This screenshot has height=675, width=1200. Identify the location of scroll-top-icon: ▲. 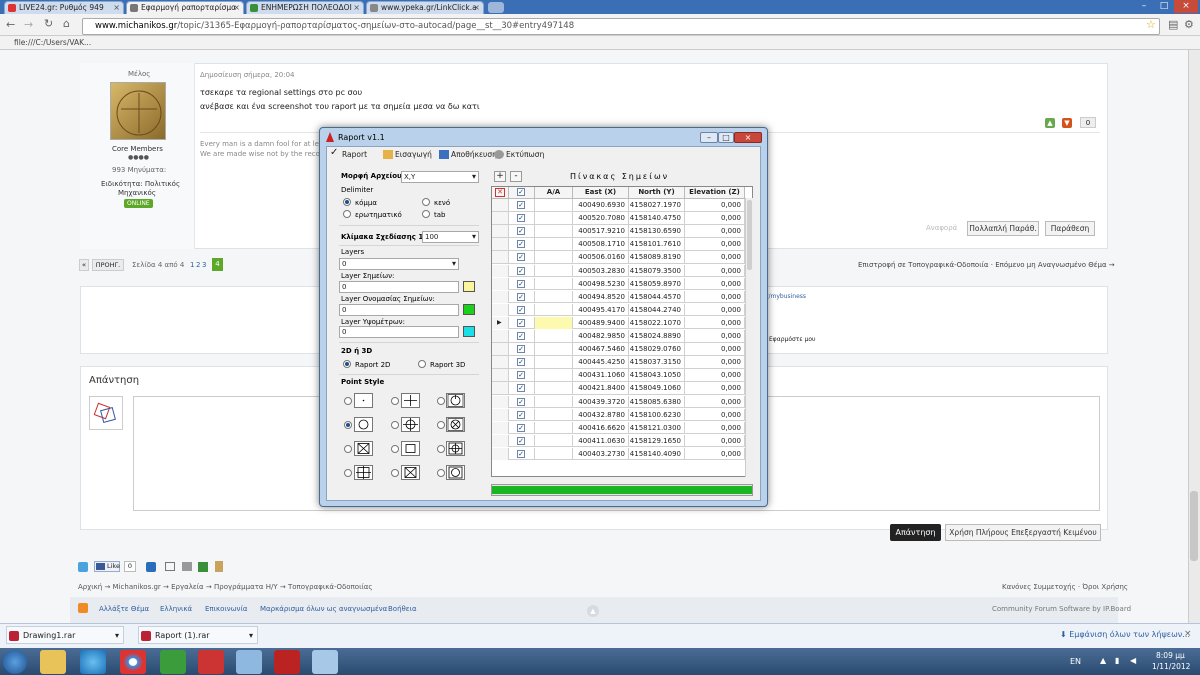
(593, 611).